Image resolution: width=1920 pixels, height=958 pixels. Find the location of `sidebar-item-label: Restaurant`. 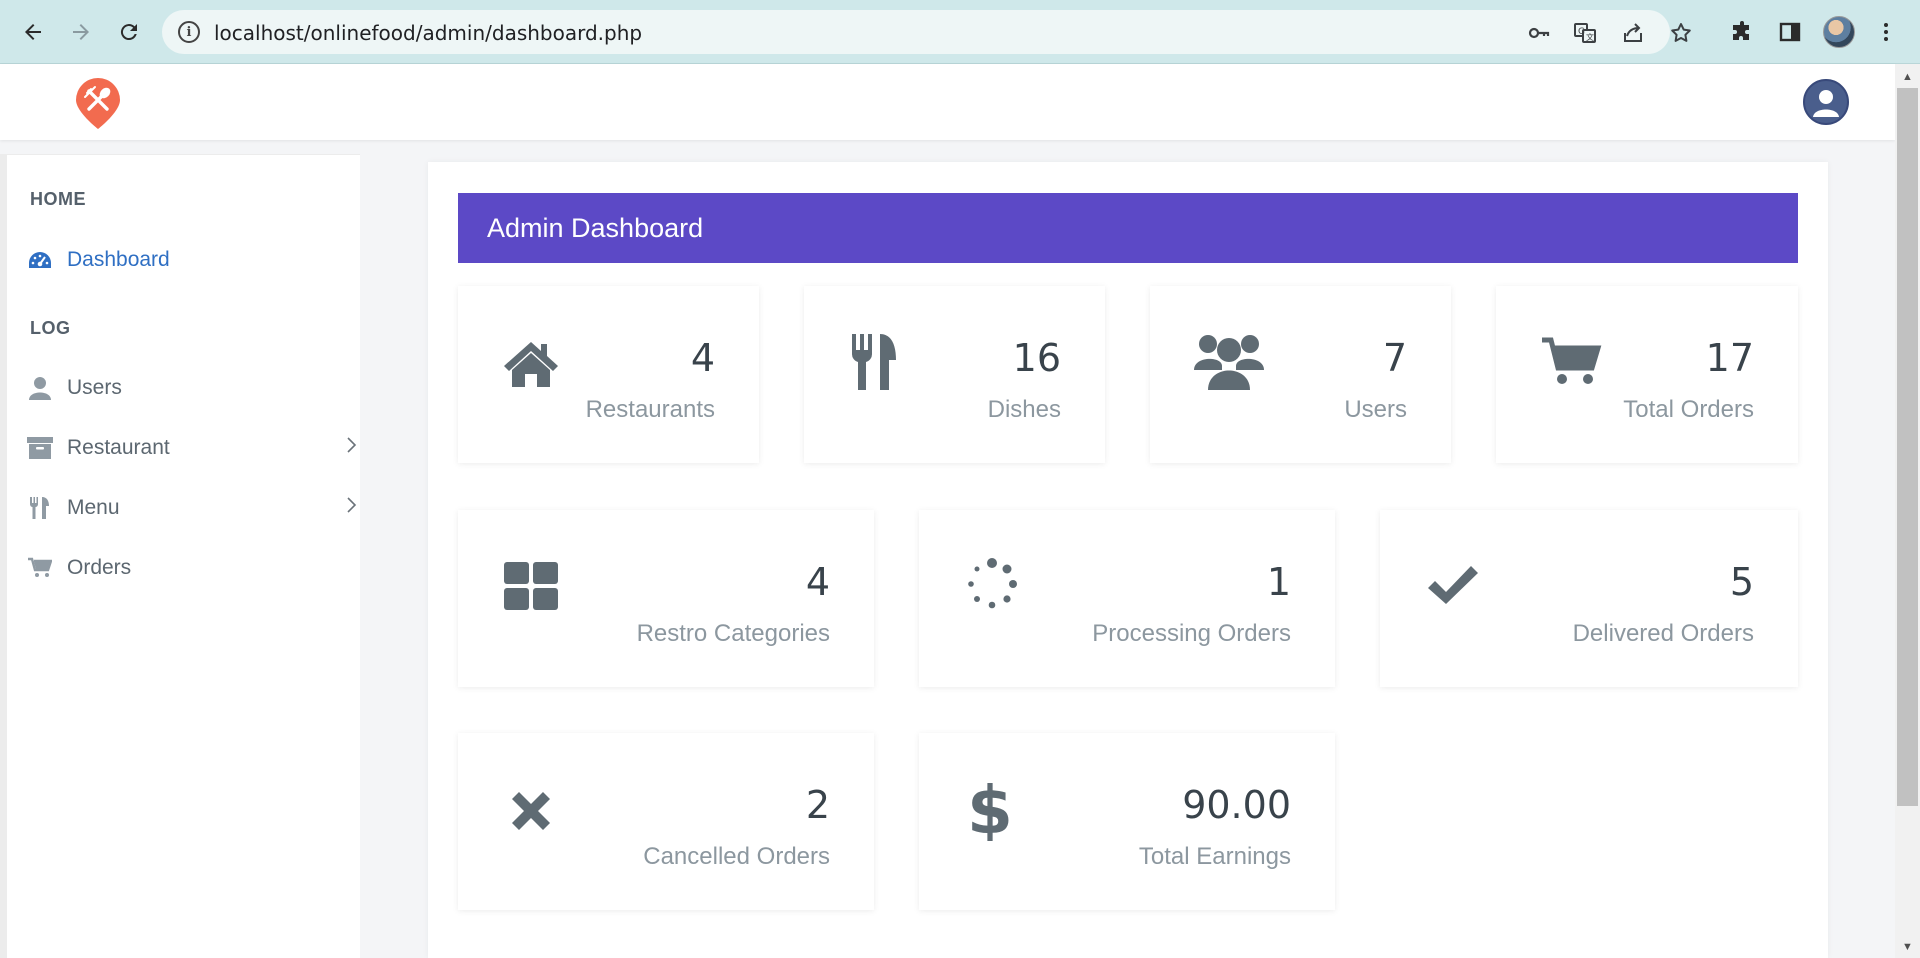

sidebar-item-label: Restaurant is located at coordinates (118, 447).